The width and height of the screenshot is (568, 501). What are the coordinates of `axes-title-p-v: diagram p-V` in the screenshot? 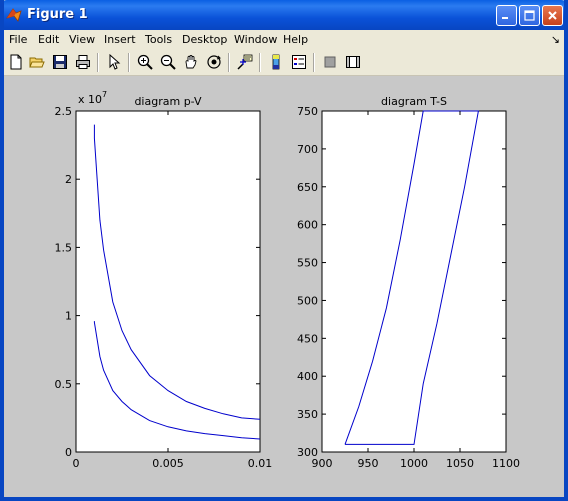 It's located at (168, 101).